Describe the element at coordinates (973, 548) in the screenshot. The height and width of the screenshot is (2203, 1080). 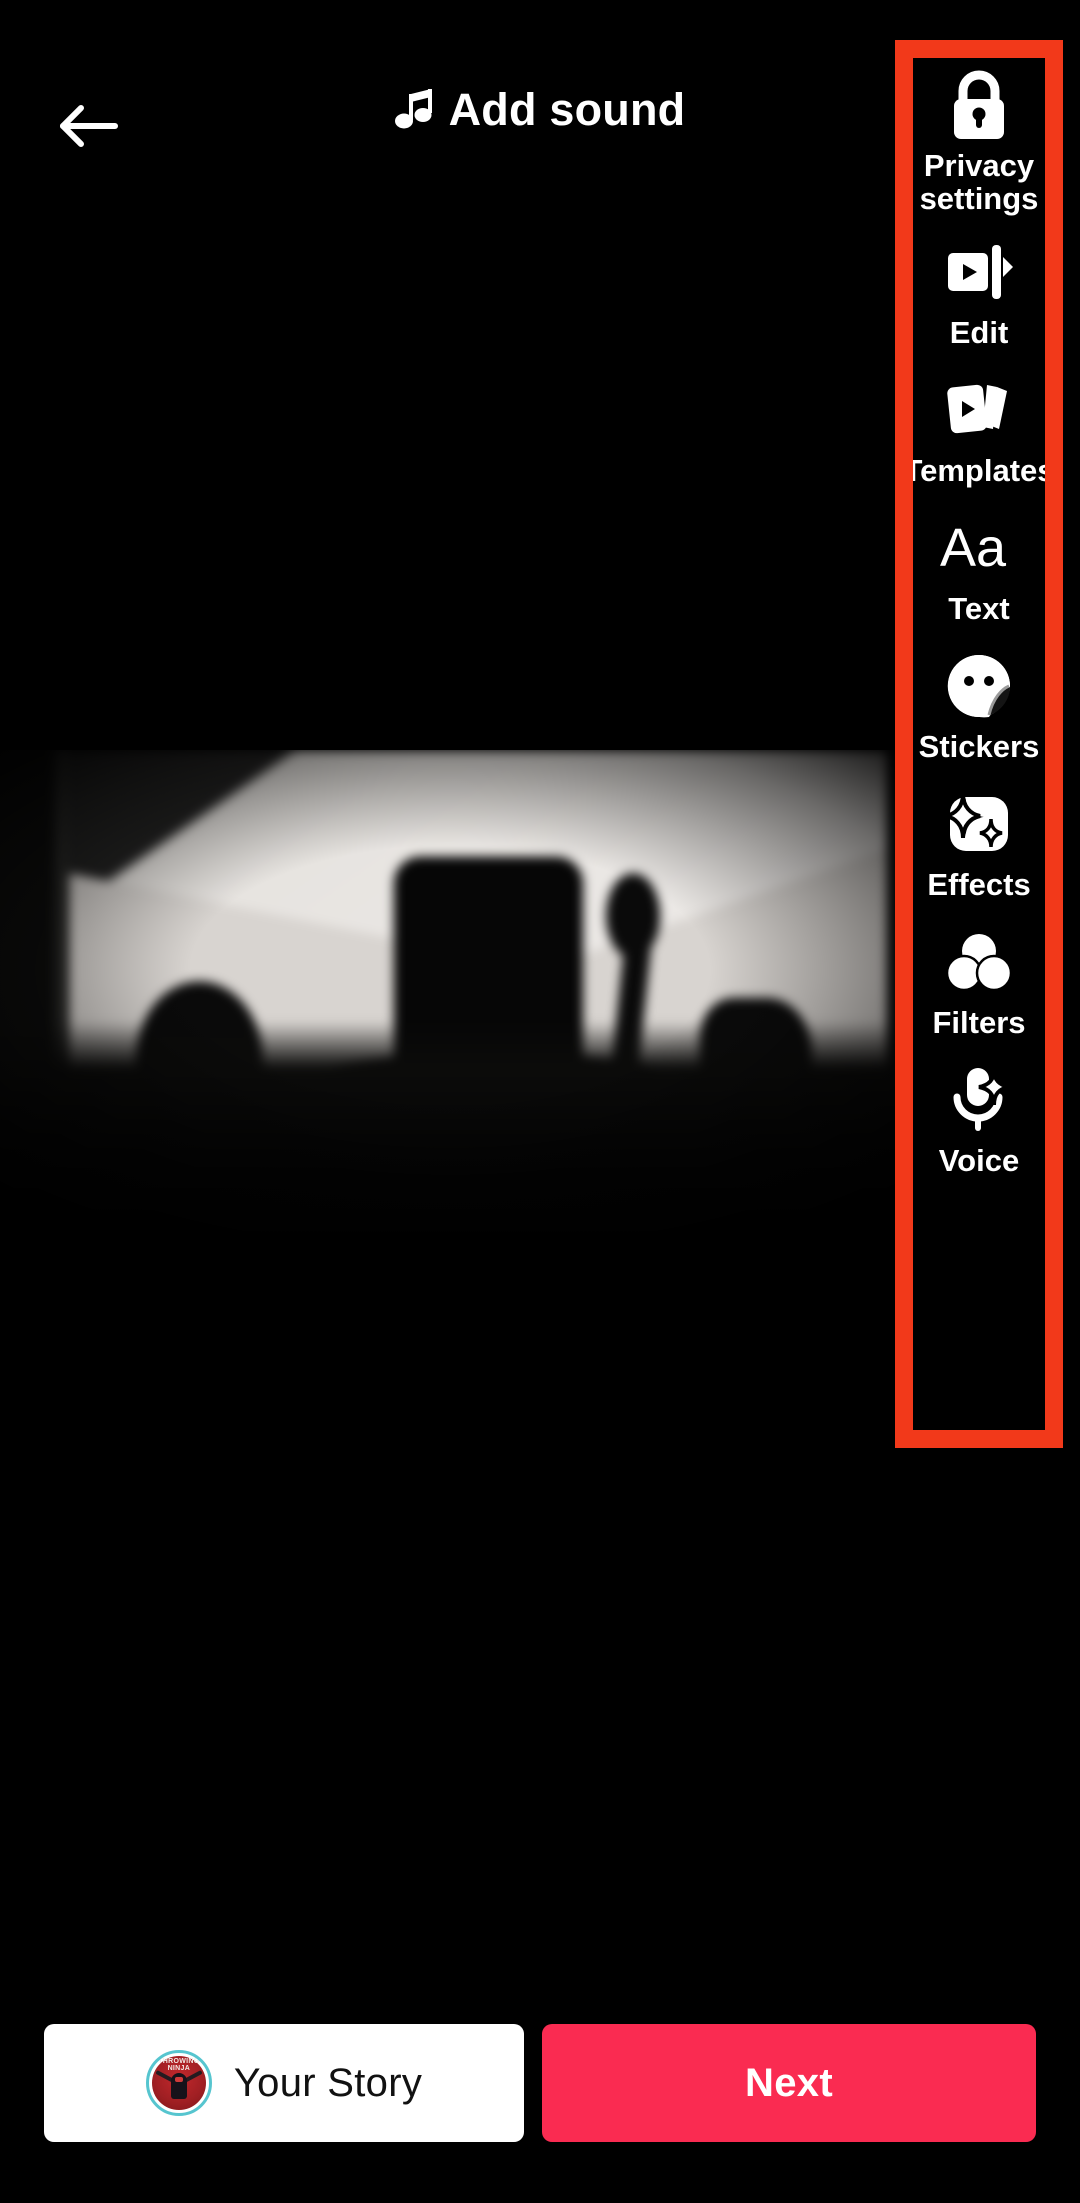
I see `svg-text: Aa` at that location.